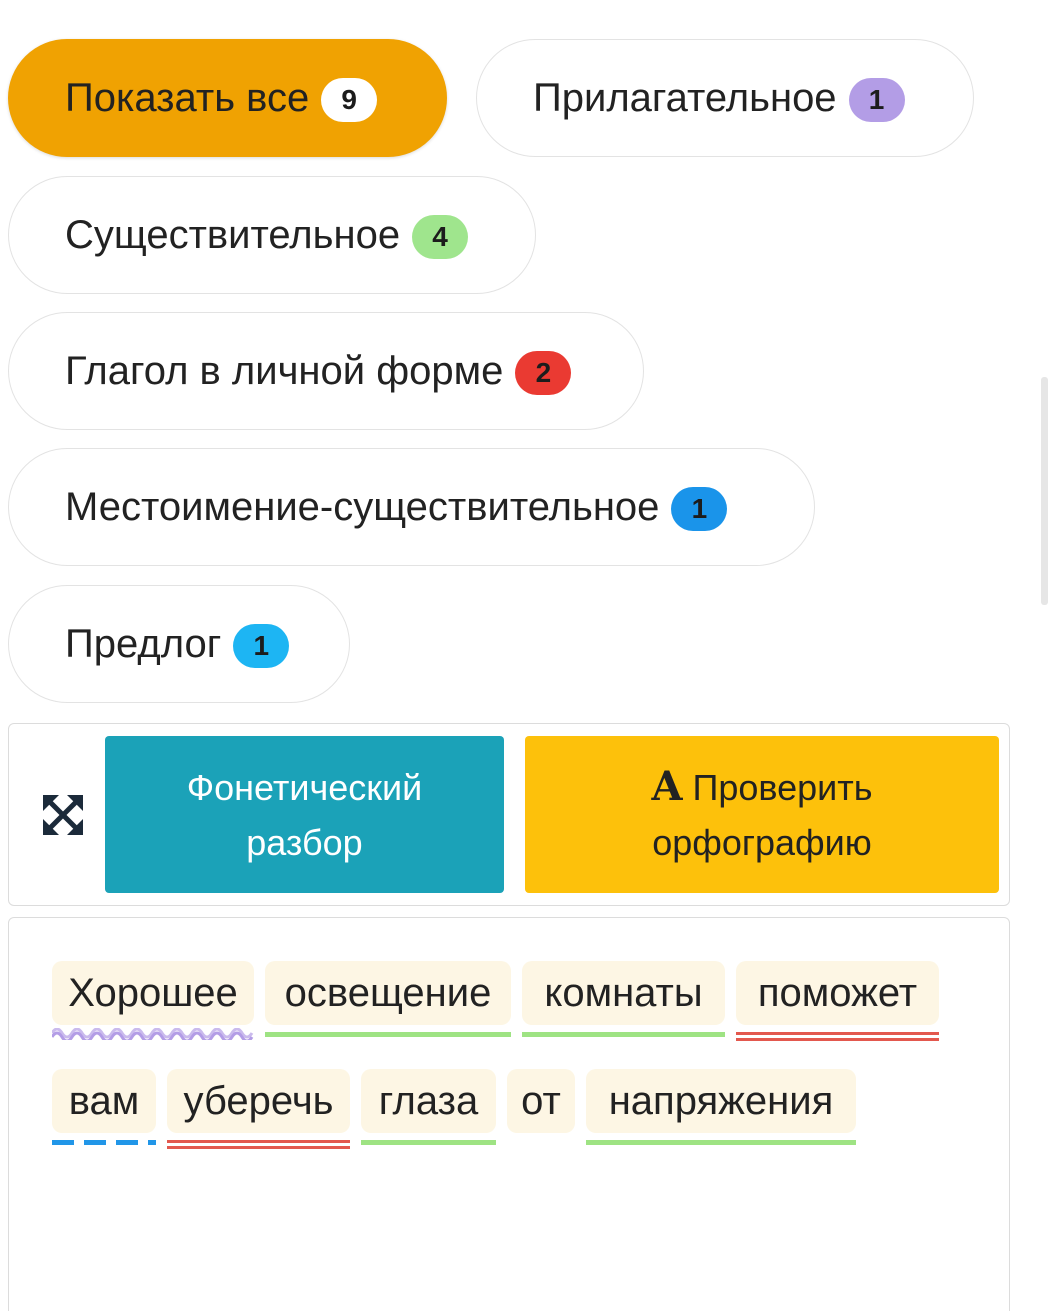  What do you see at coordinates (685, 97) in the screenshot?
I see `filter-label: Прилагательное` at bounding box center [685, 97].